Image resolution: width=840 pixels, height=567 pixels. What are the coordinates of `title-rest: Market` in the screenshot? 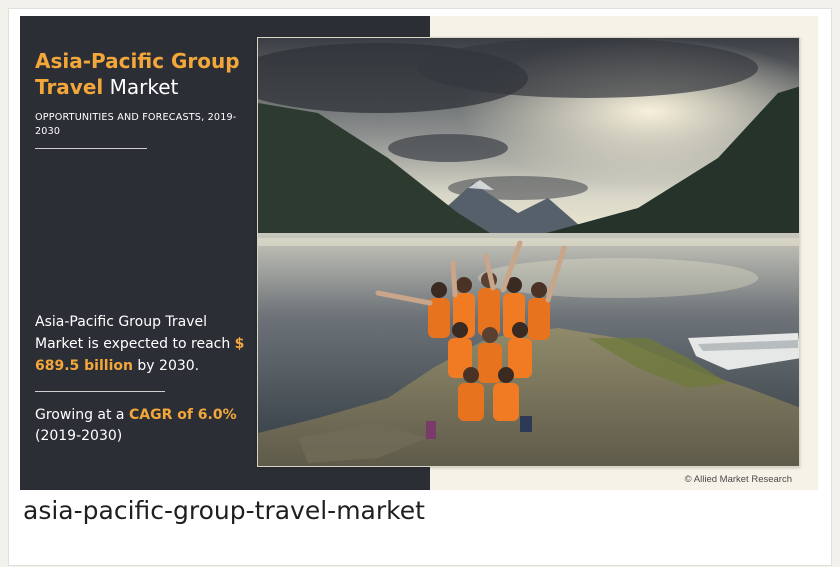 It's located at (141, 87).